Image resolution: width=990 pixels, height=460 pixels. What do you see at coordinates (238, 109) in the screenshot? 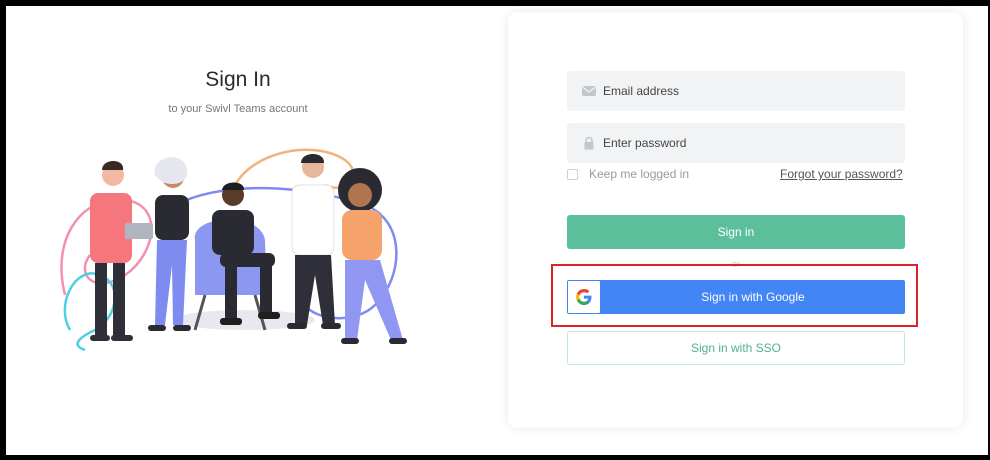
I see `page-subtitle: to your Swivl Teams account` at bounding box center [238, 109].